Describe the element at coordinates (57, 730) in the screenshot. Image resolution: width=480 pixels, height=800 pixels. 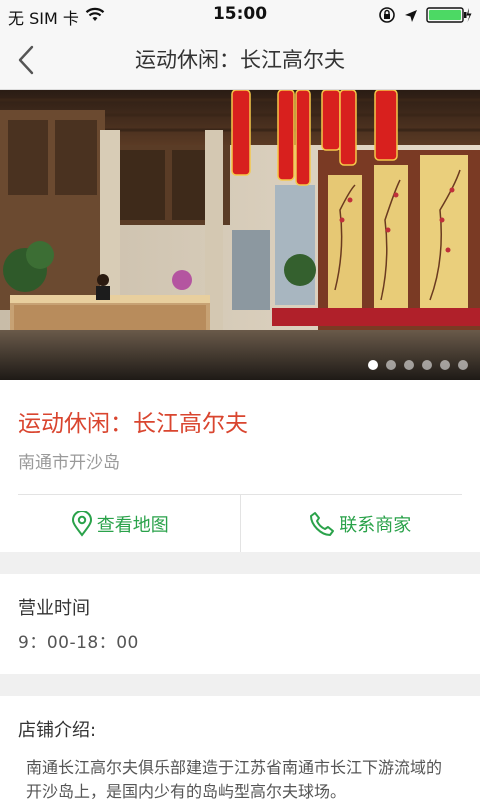
I see `shop-intro-title: 店铺介绍:` at that location.